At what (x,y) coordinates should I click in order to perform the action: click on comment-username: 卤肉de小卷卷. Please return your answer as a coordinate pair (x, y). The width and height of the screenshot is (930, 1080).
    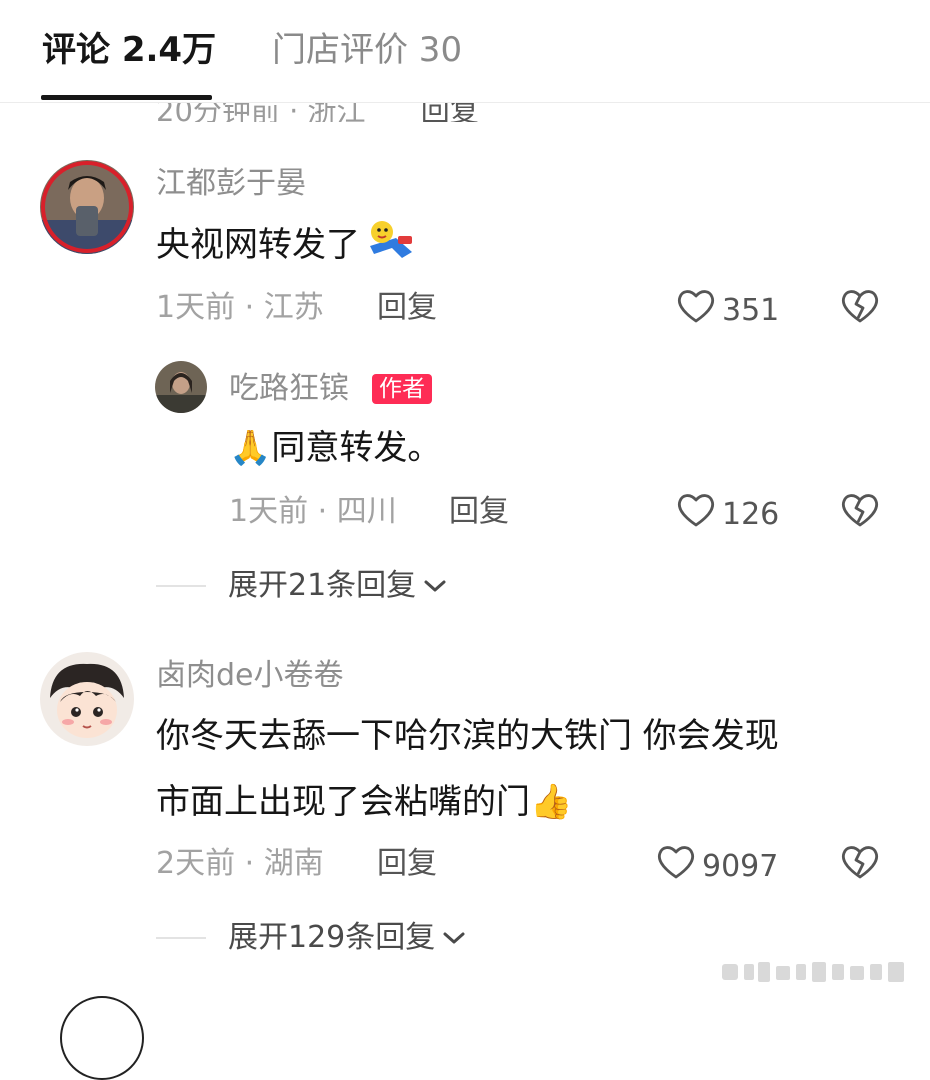
    Looking at the image, I should click on (250, 676).